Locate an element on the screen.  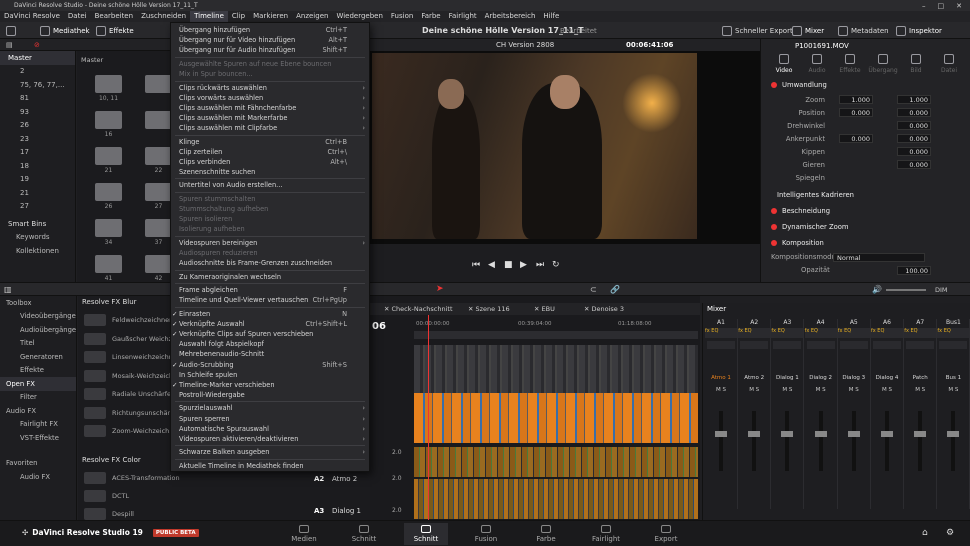
inspector-tab: Datei is located at coordinates (949, 64).